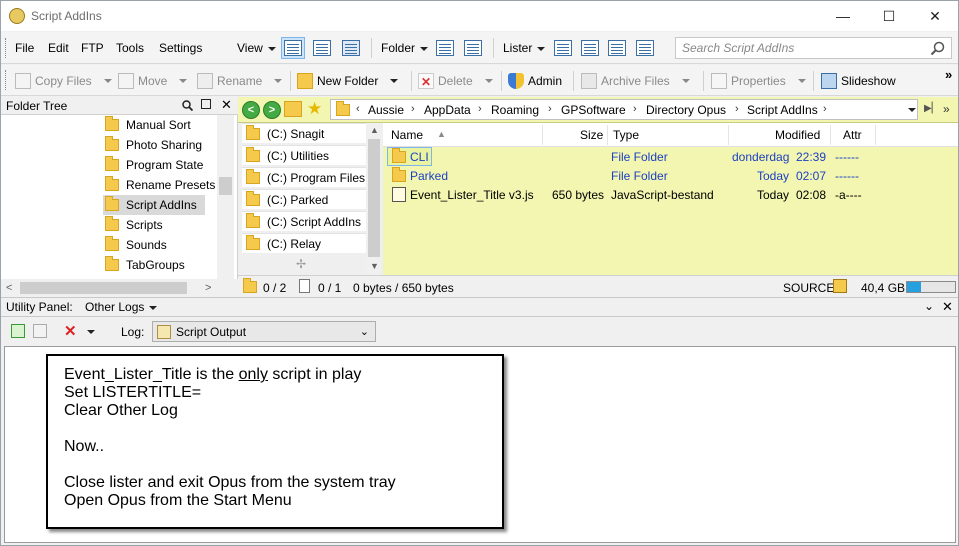 Image resolution: width=959 pixels, height=546 pixels. I want to click on toolbar-overflow-button: », so click(948, 74).